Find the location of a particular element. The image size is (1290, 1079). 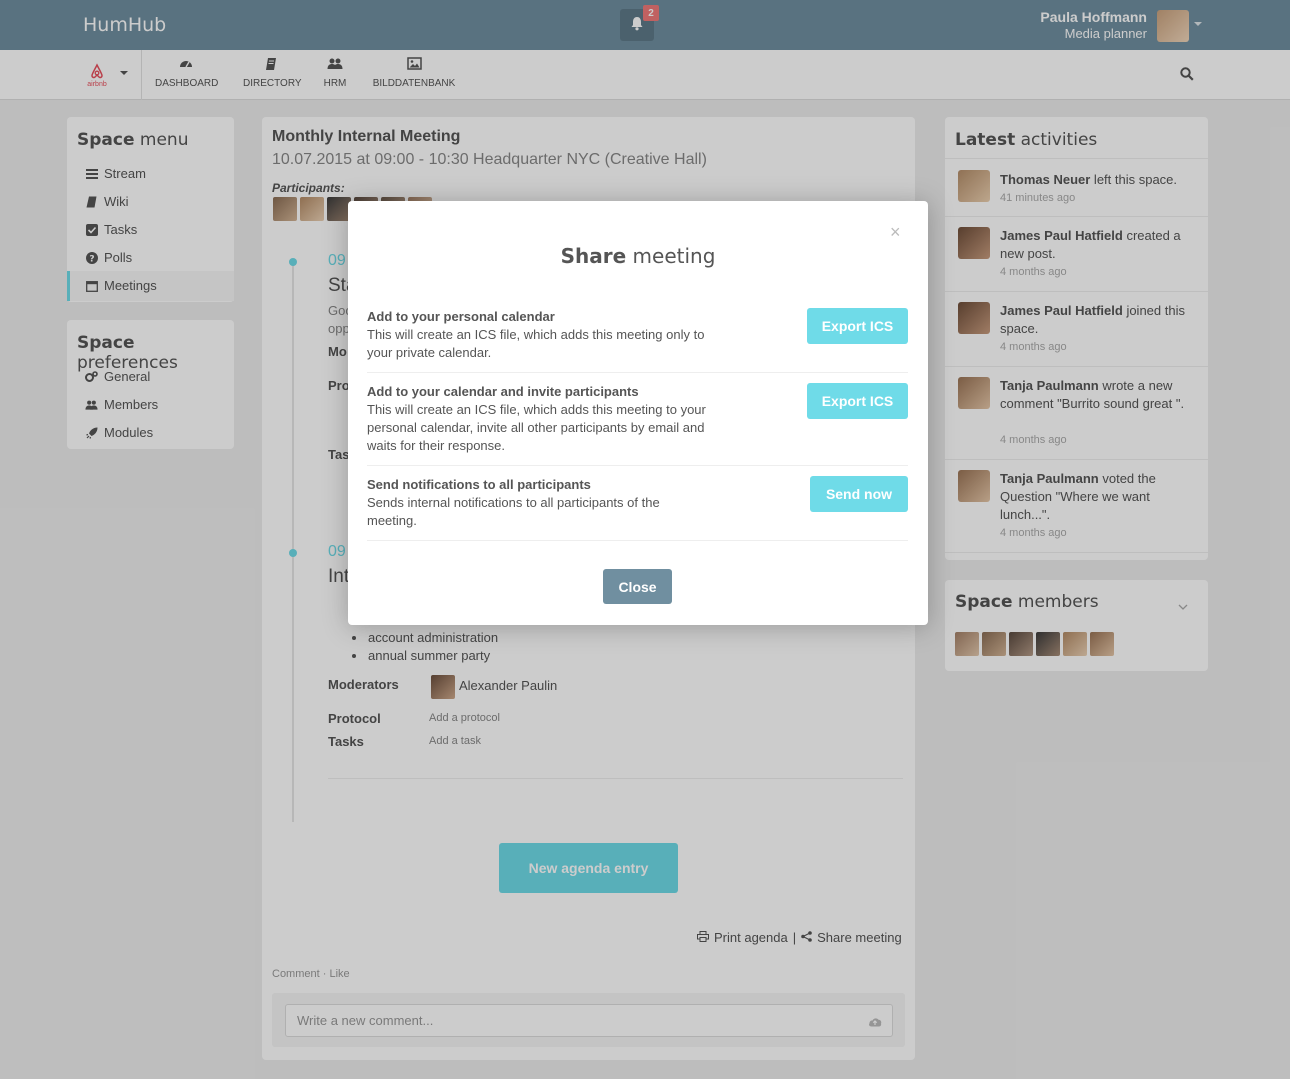

send-now-button: Send now is located at coordinates (859, 494).